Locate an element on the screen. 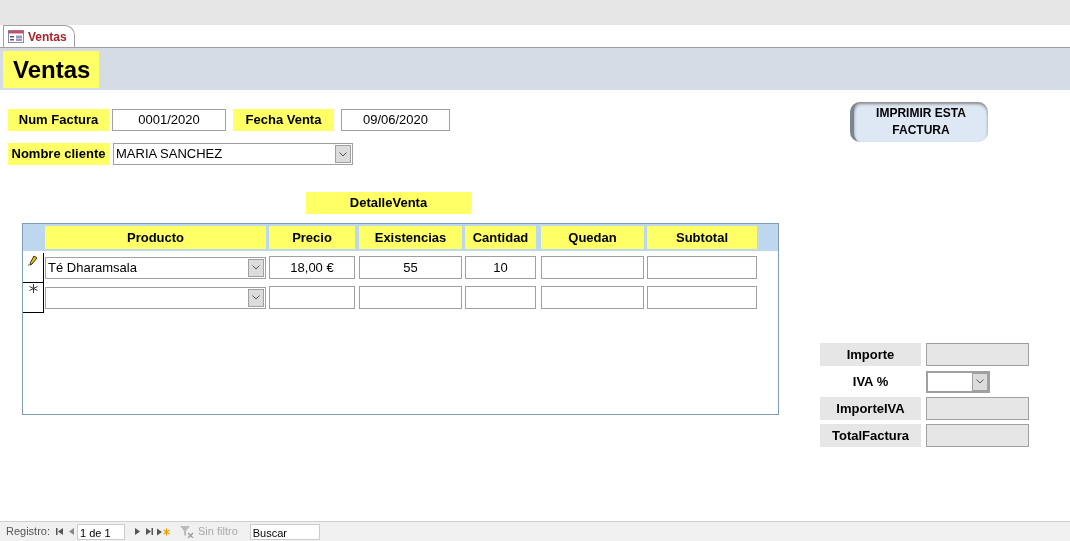 The image size is (1070, 541). field-label: ImporteIVA is located at coordinates (870, 408).